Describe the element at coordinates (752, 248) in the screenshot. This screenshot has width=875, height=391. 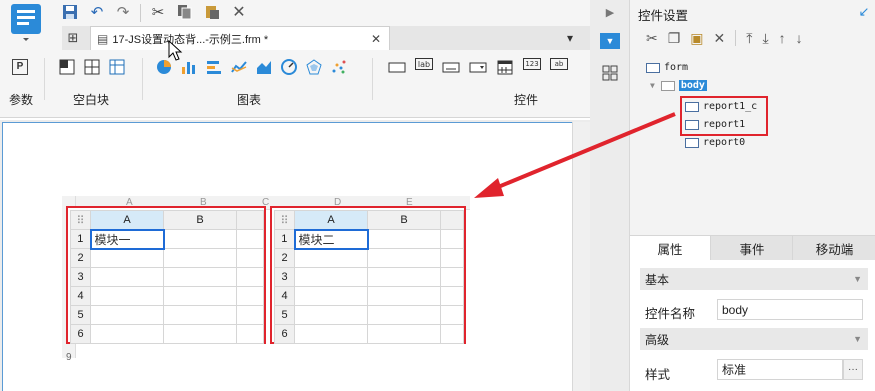
I see `tab-events: 事件` at that location.